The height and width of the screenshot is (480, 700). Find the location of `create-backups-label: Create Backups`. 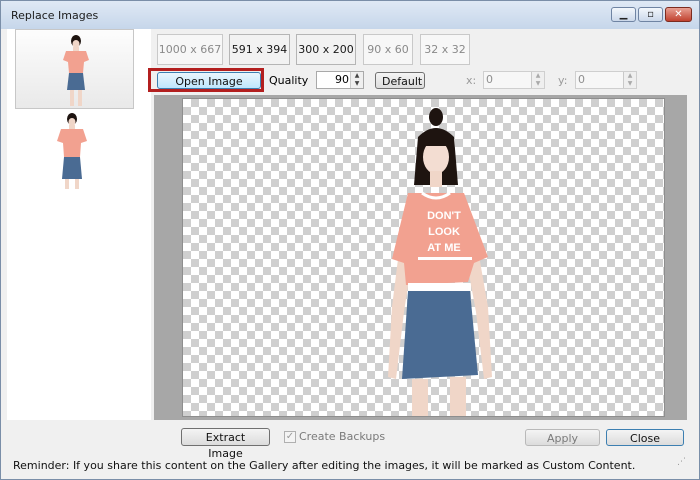

create-backups-label: Create Backups is located at coordinates (342, 436).